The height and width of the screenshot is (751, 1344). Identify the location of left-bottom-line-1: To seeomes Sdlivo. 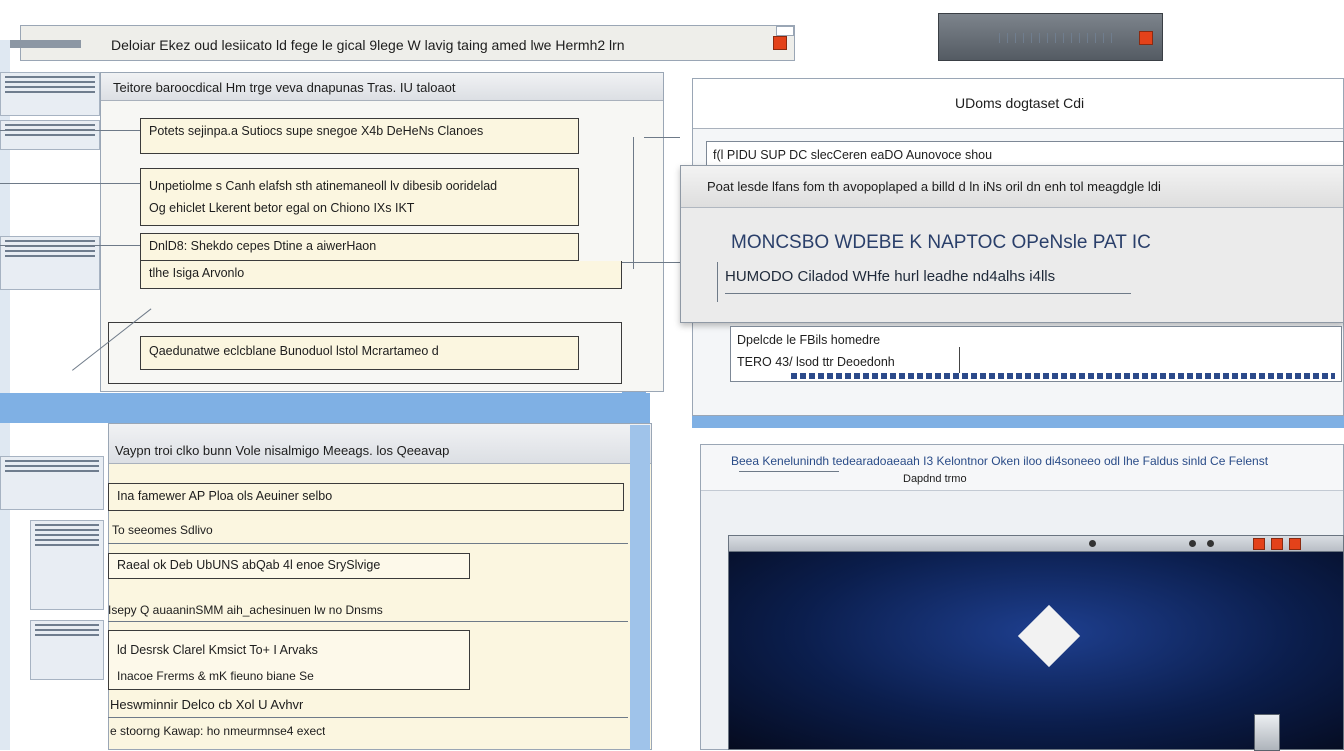
(162, 530).